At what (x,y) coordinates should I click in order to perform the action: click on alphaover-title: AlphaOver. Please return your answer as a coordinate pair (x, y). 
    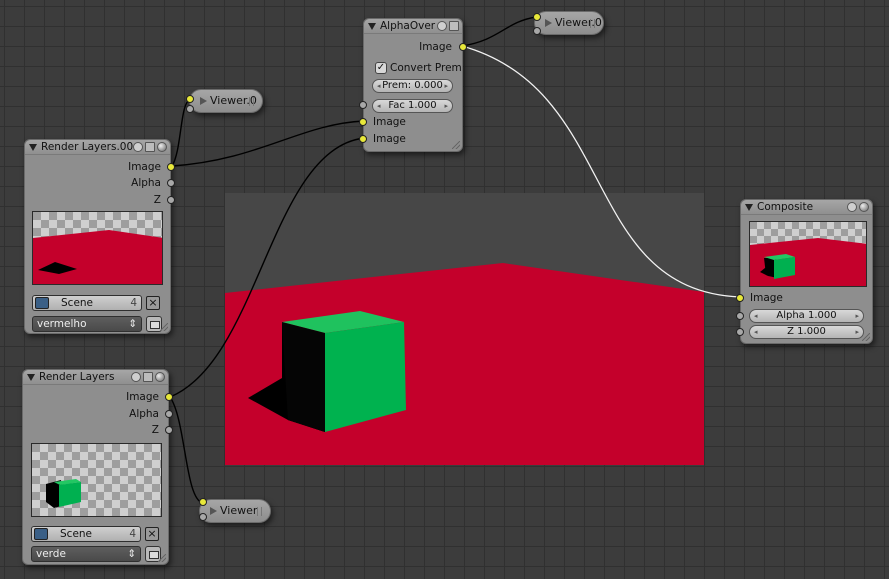
    Looking at the image, I should click on (408, 26).